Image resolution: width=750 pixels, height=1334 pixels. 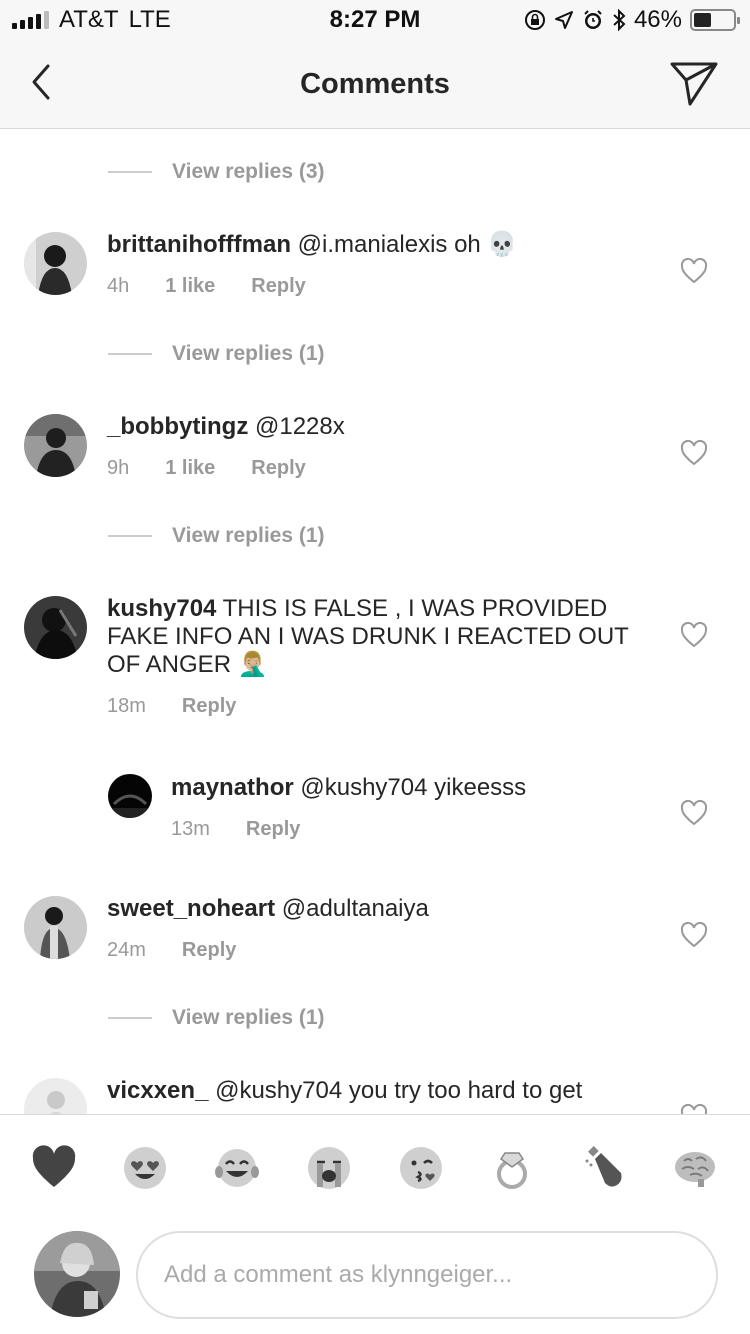 I want to click on comment-text-line: THIS IS FALSE , I WAS PROVIDED, so click(x=415, y=608).